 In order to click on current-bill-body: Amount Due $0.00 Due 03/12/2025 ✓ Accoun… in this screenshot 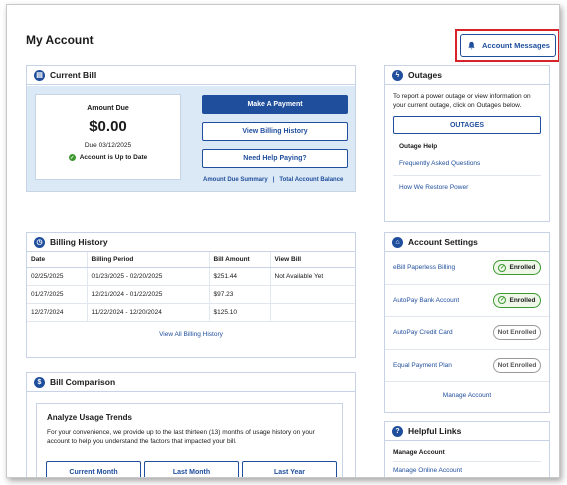, I will do `click(191, 138)`.